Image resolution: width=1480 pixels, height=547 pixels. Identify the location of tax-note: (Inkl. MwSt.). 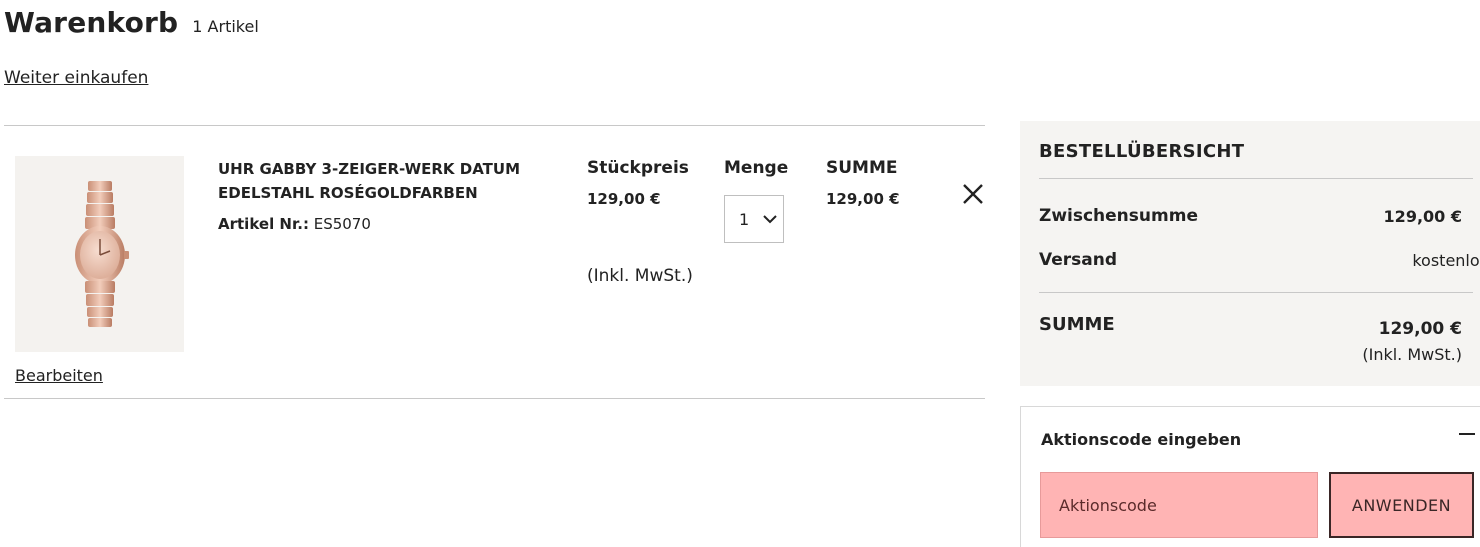
(640, 276).